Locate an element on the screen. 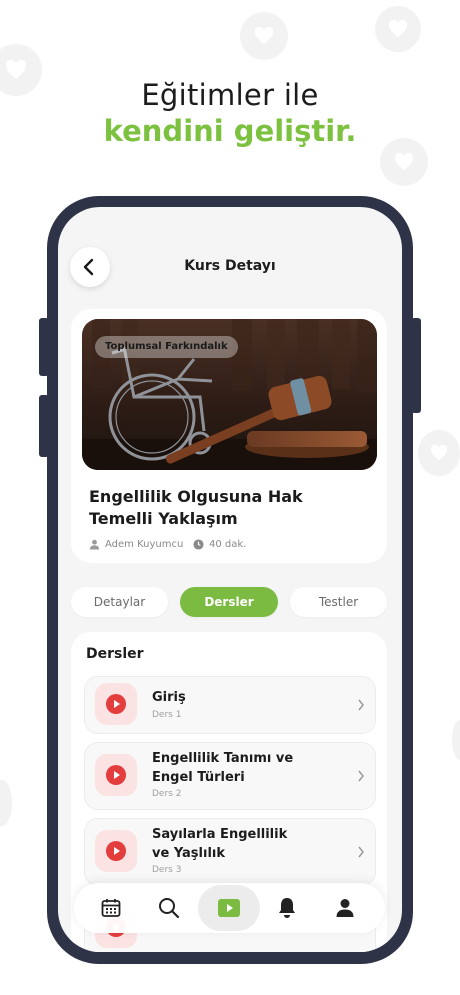 The image size is (460, 995). lesson-title: Sayılarla Engellilik ve Yaşlılık is located at coordinates (247, 844).